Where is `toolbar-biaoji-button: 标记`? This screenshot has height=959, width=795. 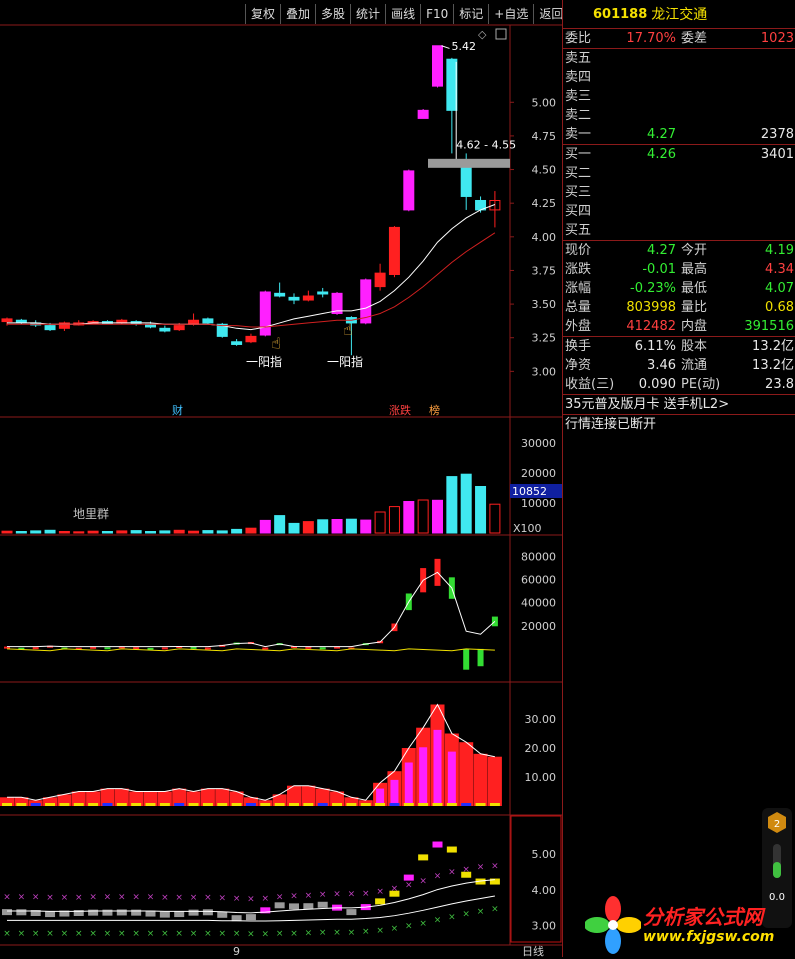
toolbar-biaoji-button: 标记 is located at coordinates (470, 14).